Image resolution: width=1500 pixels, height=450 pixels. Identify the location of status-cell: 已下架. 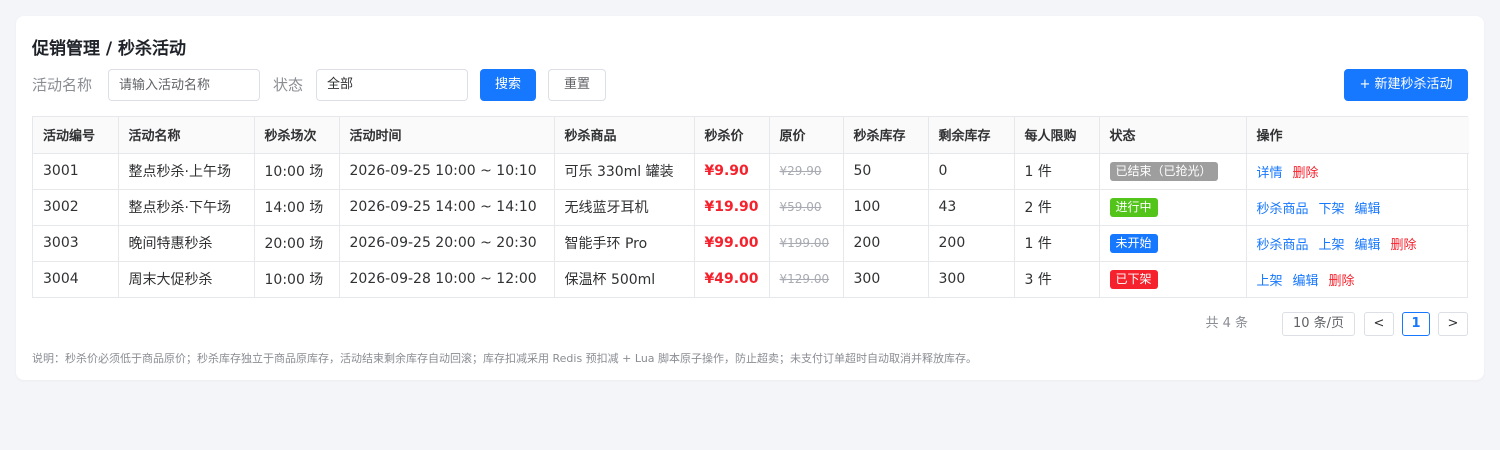
(1173, 279).